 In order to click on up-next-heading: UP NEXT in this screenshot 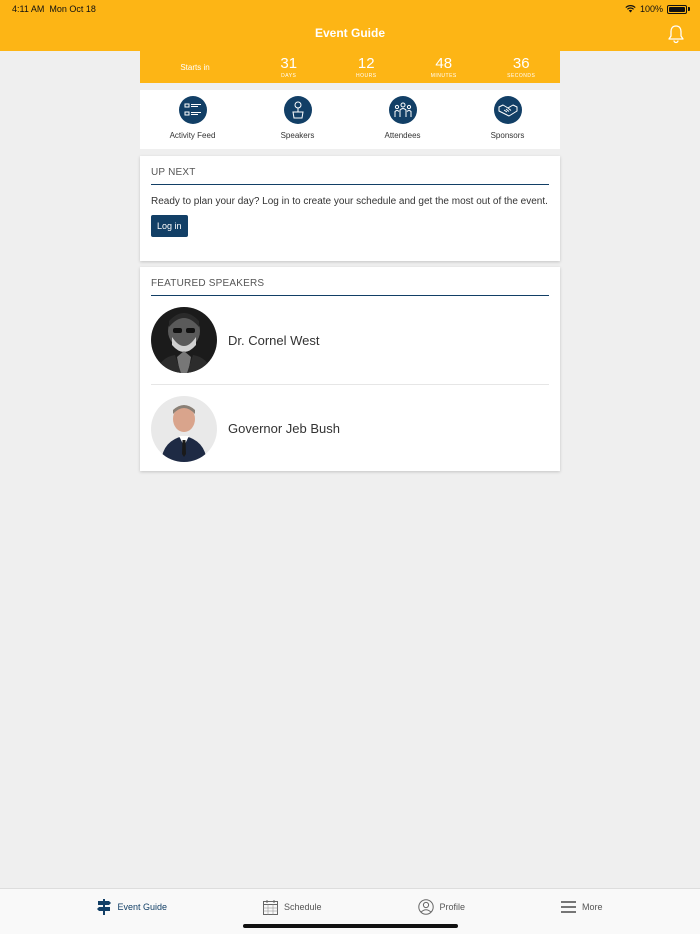, I will do `click(350, 170)`.